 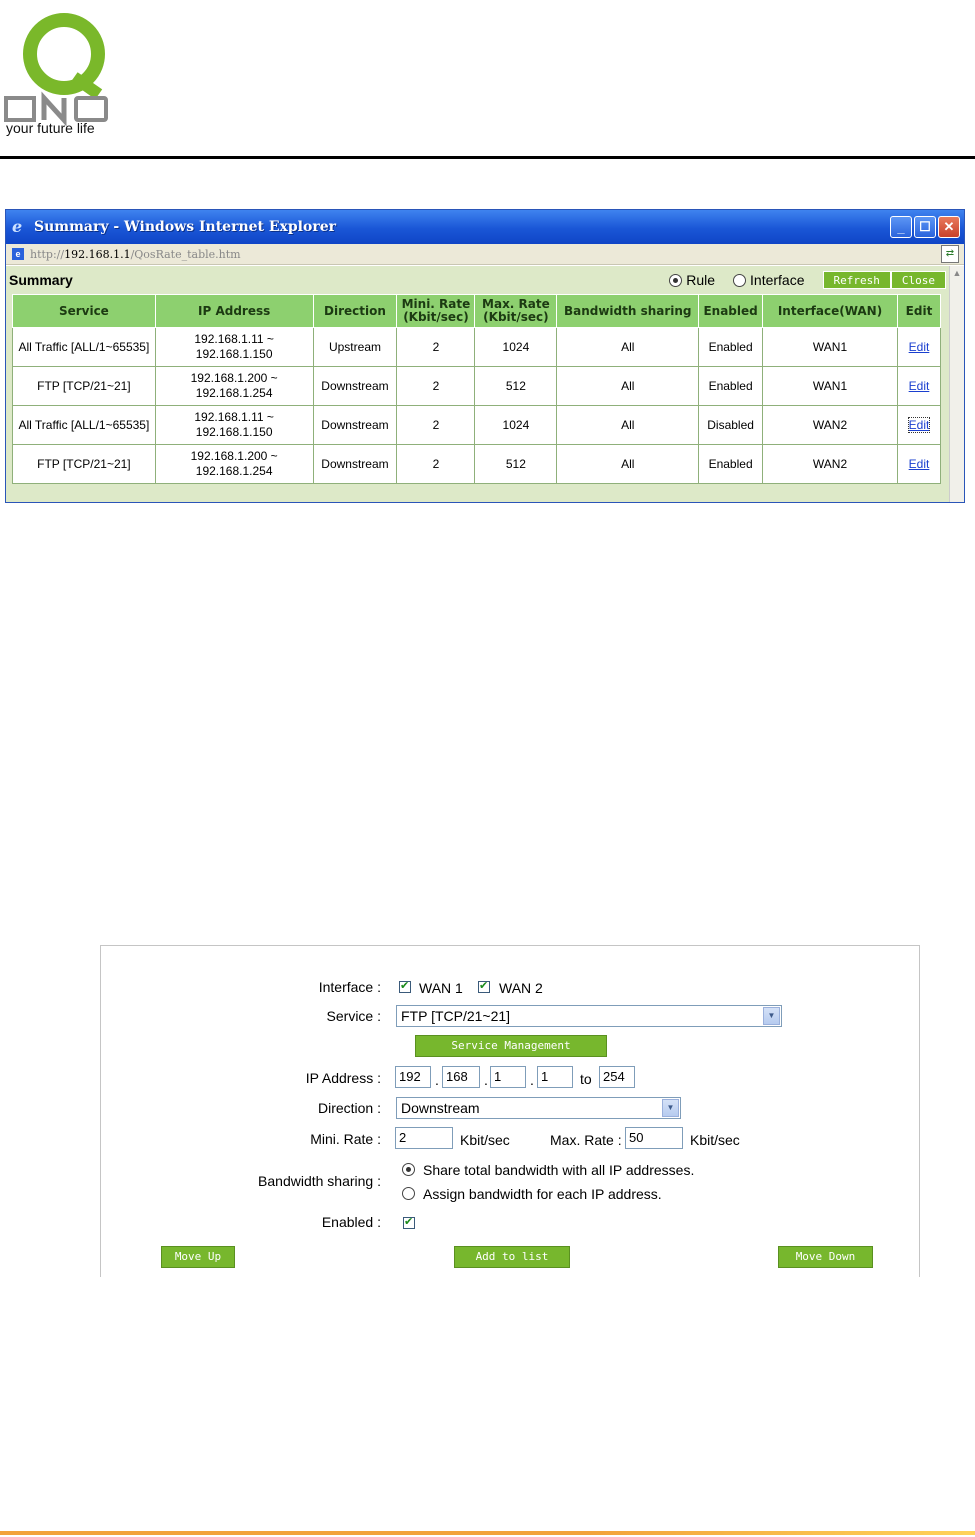 What do you see at coordinates (84, 311) in the screenshot?
I see `col-header: Service` at bounding box center [84, 311].